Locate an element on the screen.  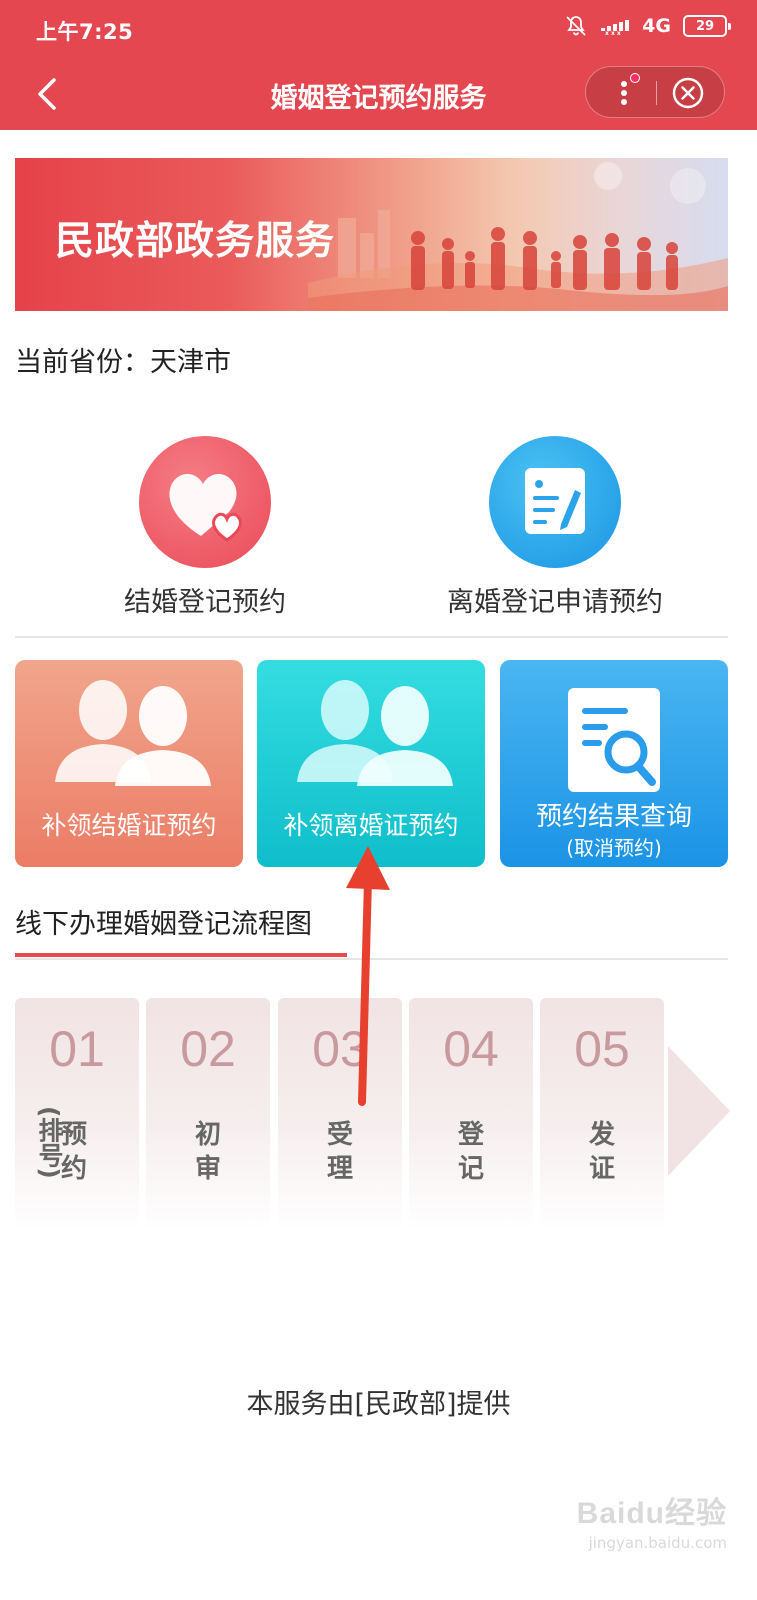
svg-text: x x x is located at coordinates (613, 33).